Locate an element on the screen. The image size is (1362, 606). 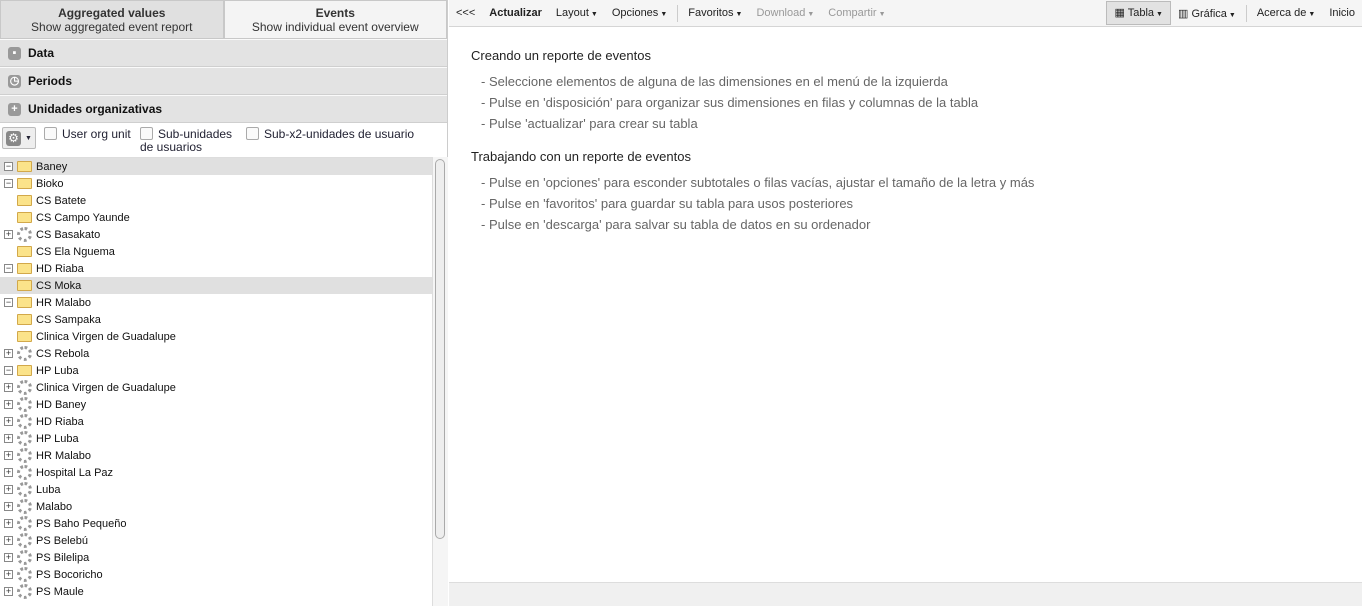
tree-node: − HR Malabo is located at coordinates (216, 302).